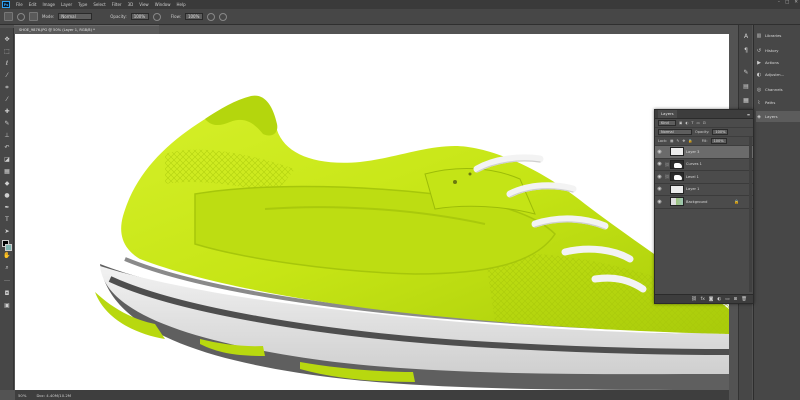 The image size is (800, 400). Describe the element at coordinates (686, 123) in the screenshot. I see `filter-adjust-icon: ◐` at that location.